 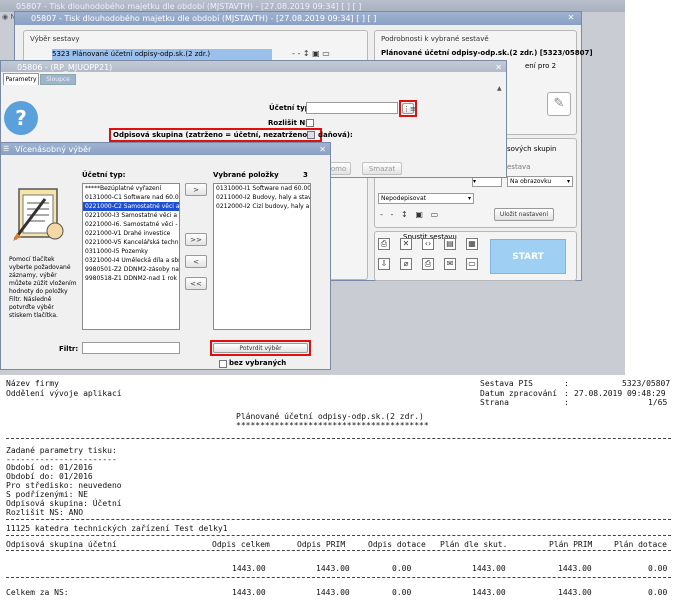 What do you see at coordinates (382, 168) in the screenshot?
I see `smazat-button: Smazat` at bounding box center [382, 168].